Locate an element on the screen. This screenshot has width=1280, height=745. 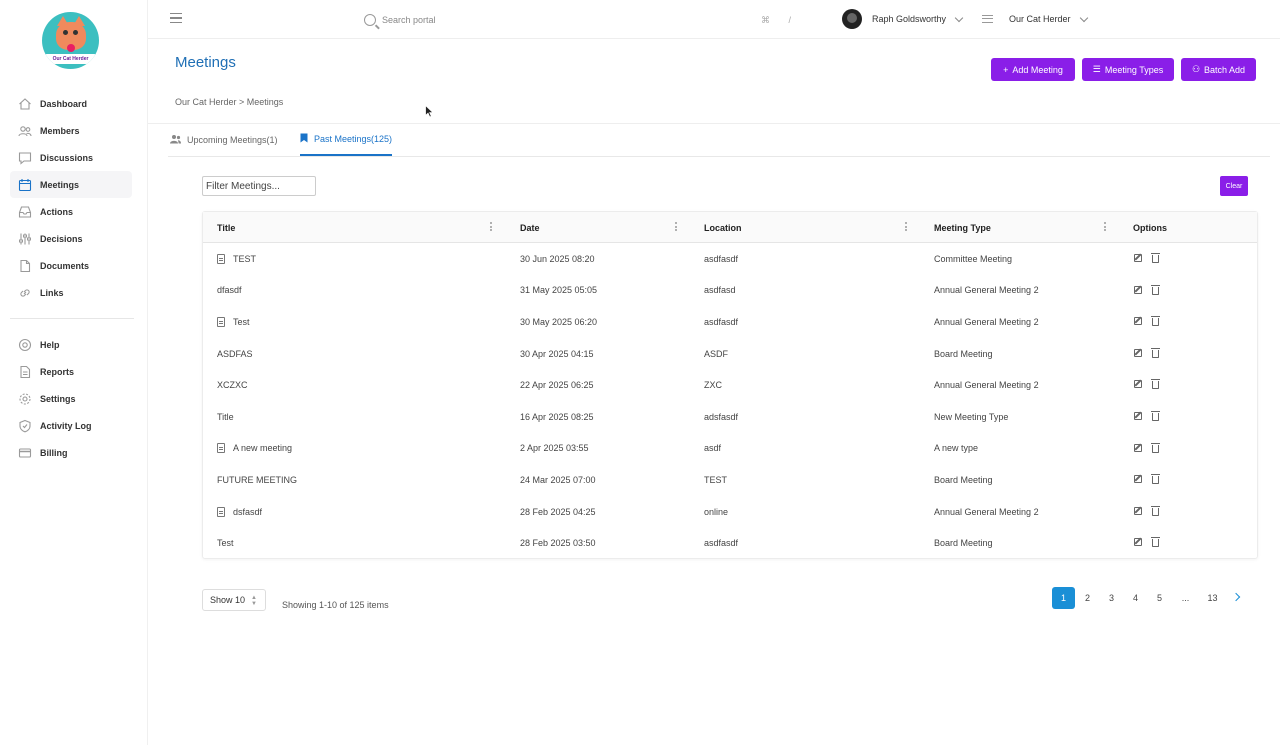
cell-title: XCZXC is located at coordinates (232, 385).